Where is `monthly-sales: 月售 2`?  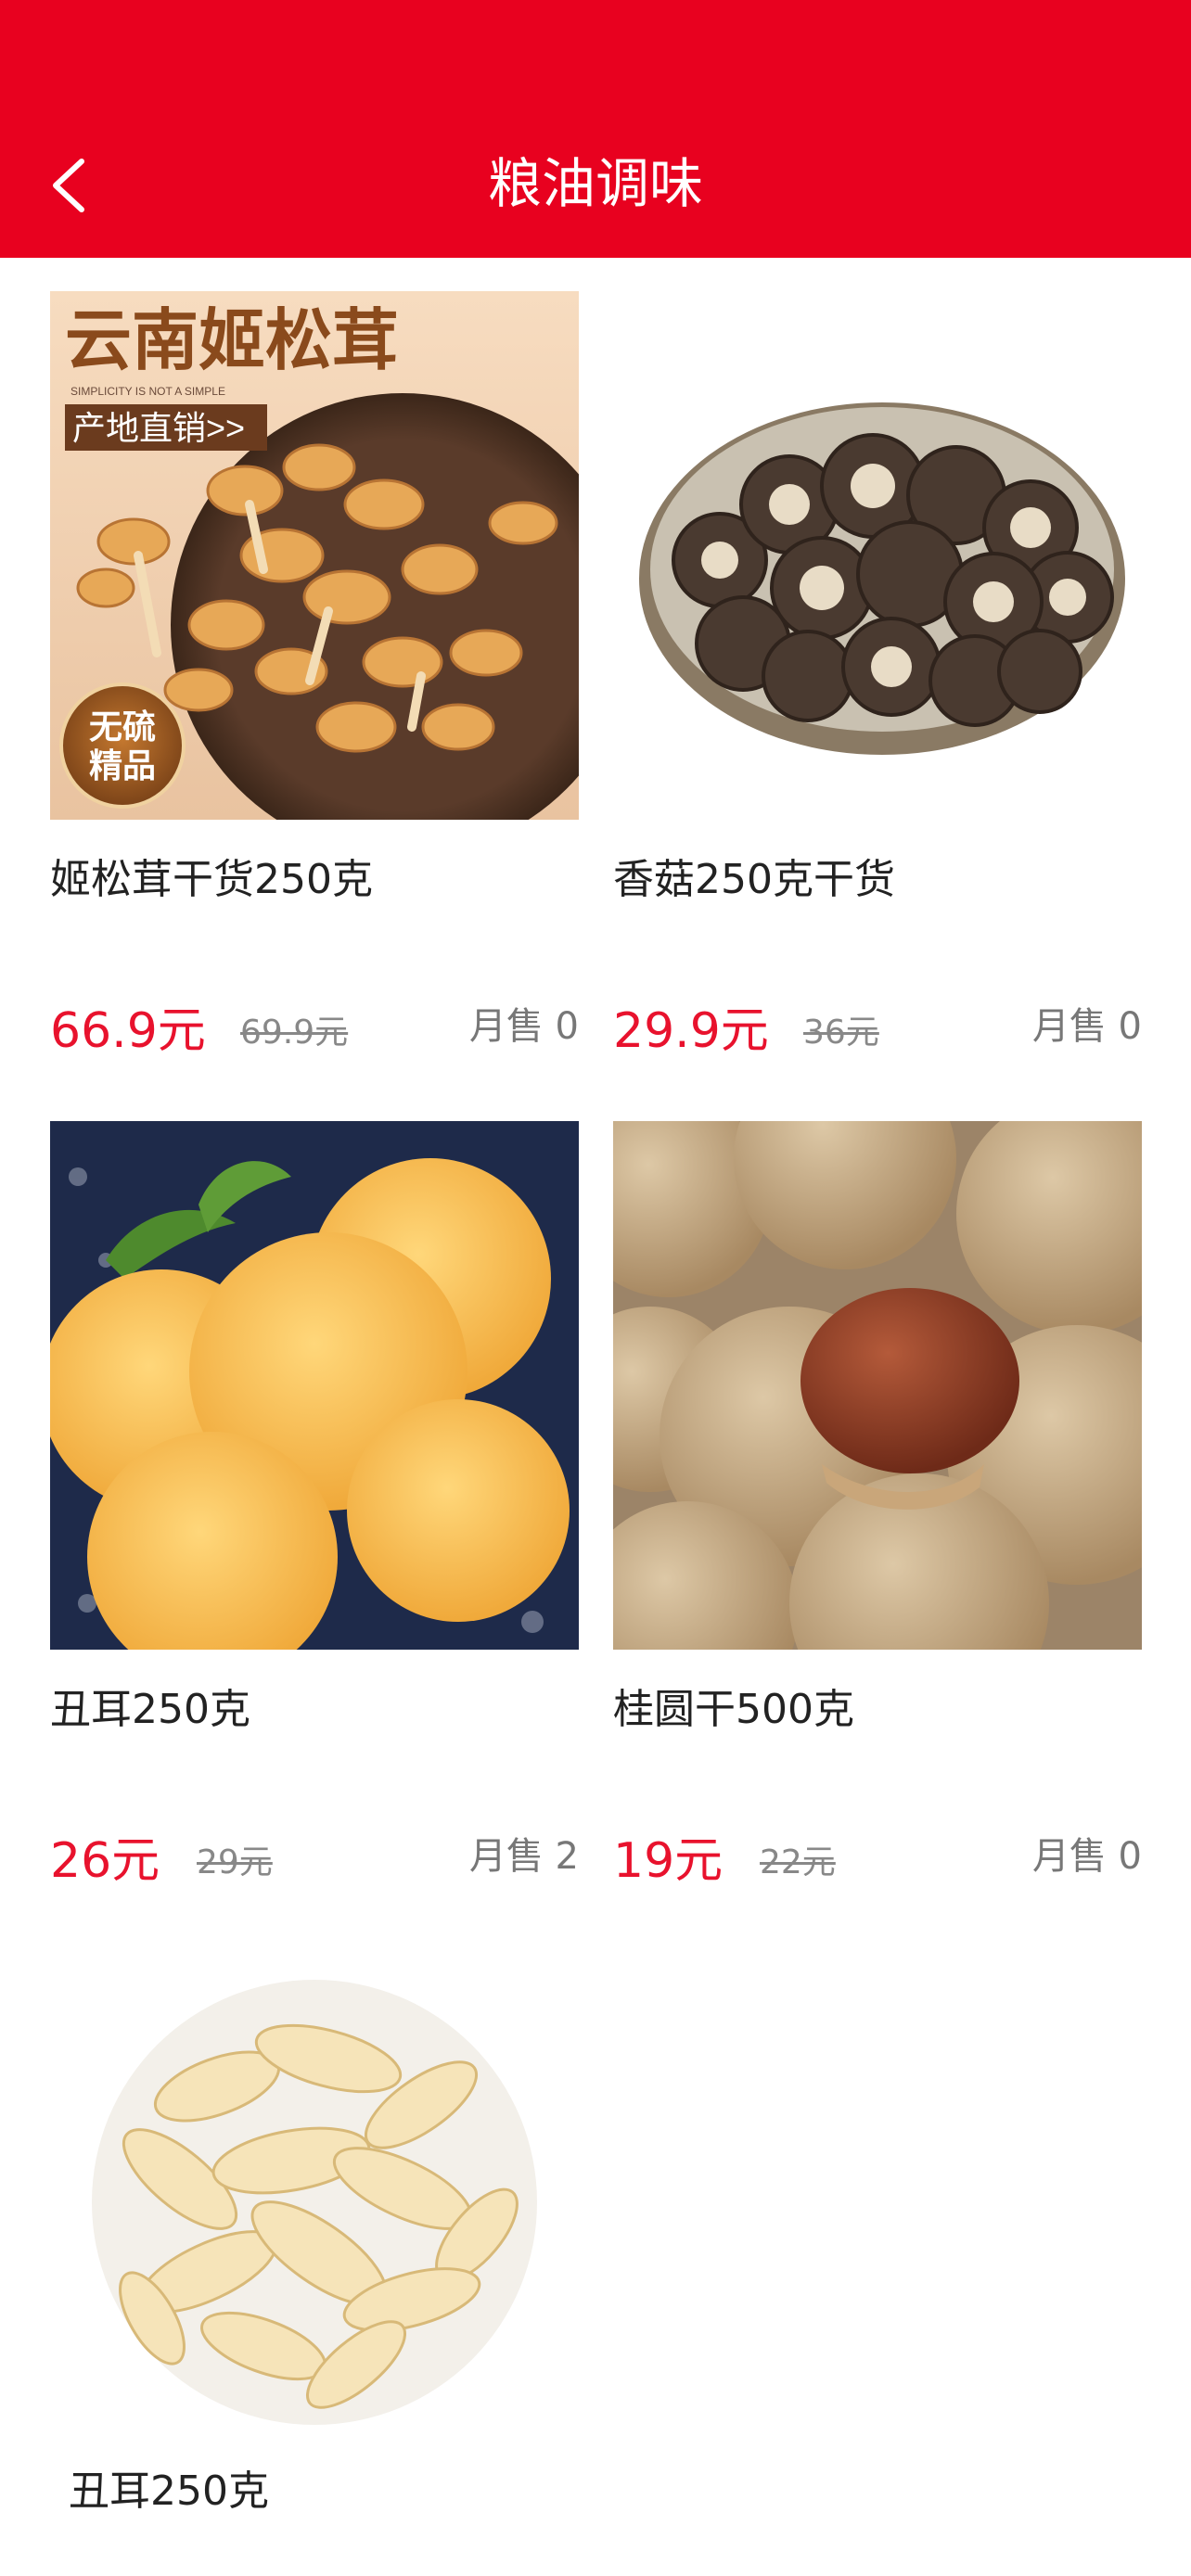
monthly-sales: 月售 2 is located at coordinates (523, 1856).